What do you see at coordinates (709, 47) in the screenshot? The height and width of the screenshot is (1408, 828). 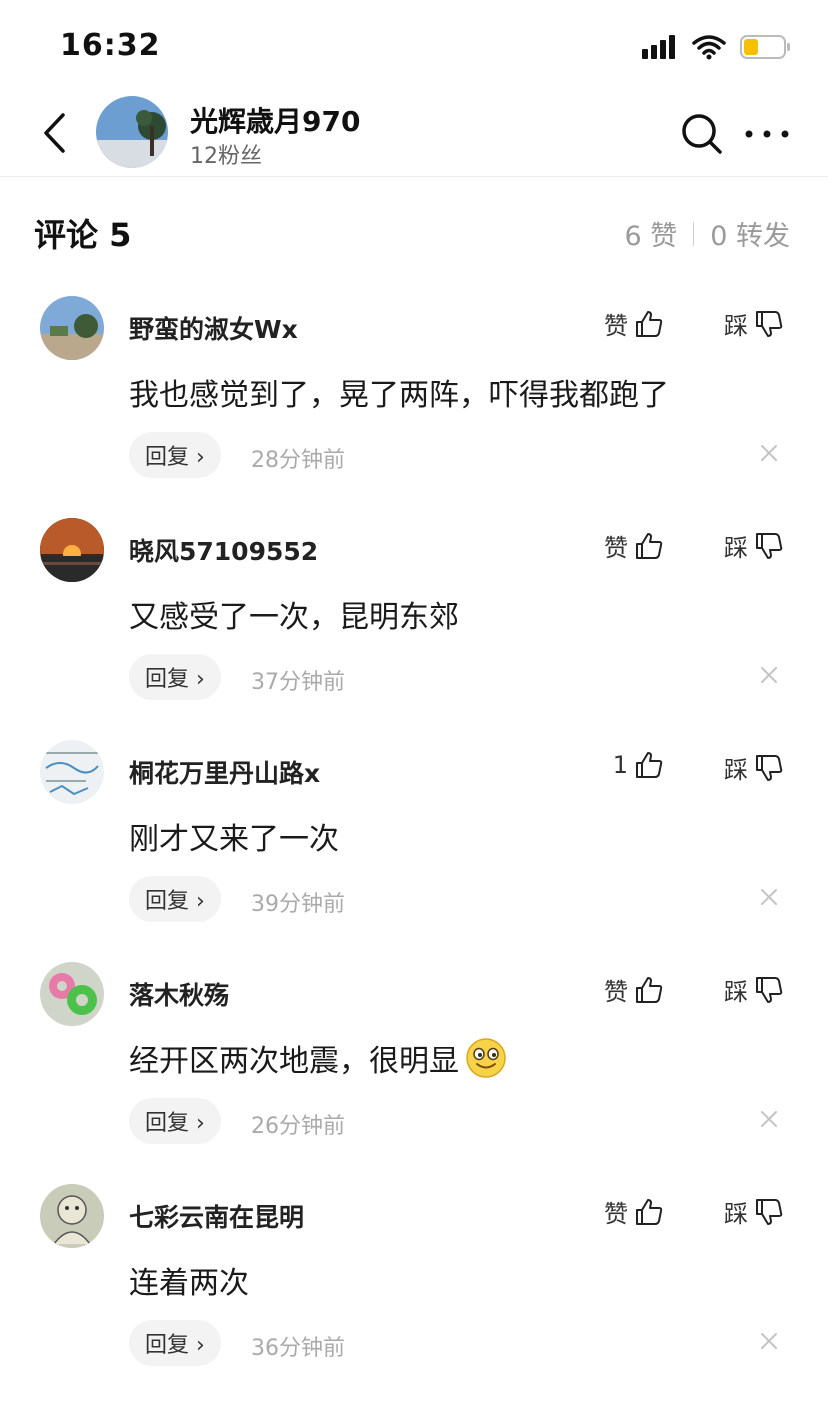 I see `wifi-icon` at bounding box center [709, 47].